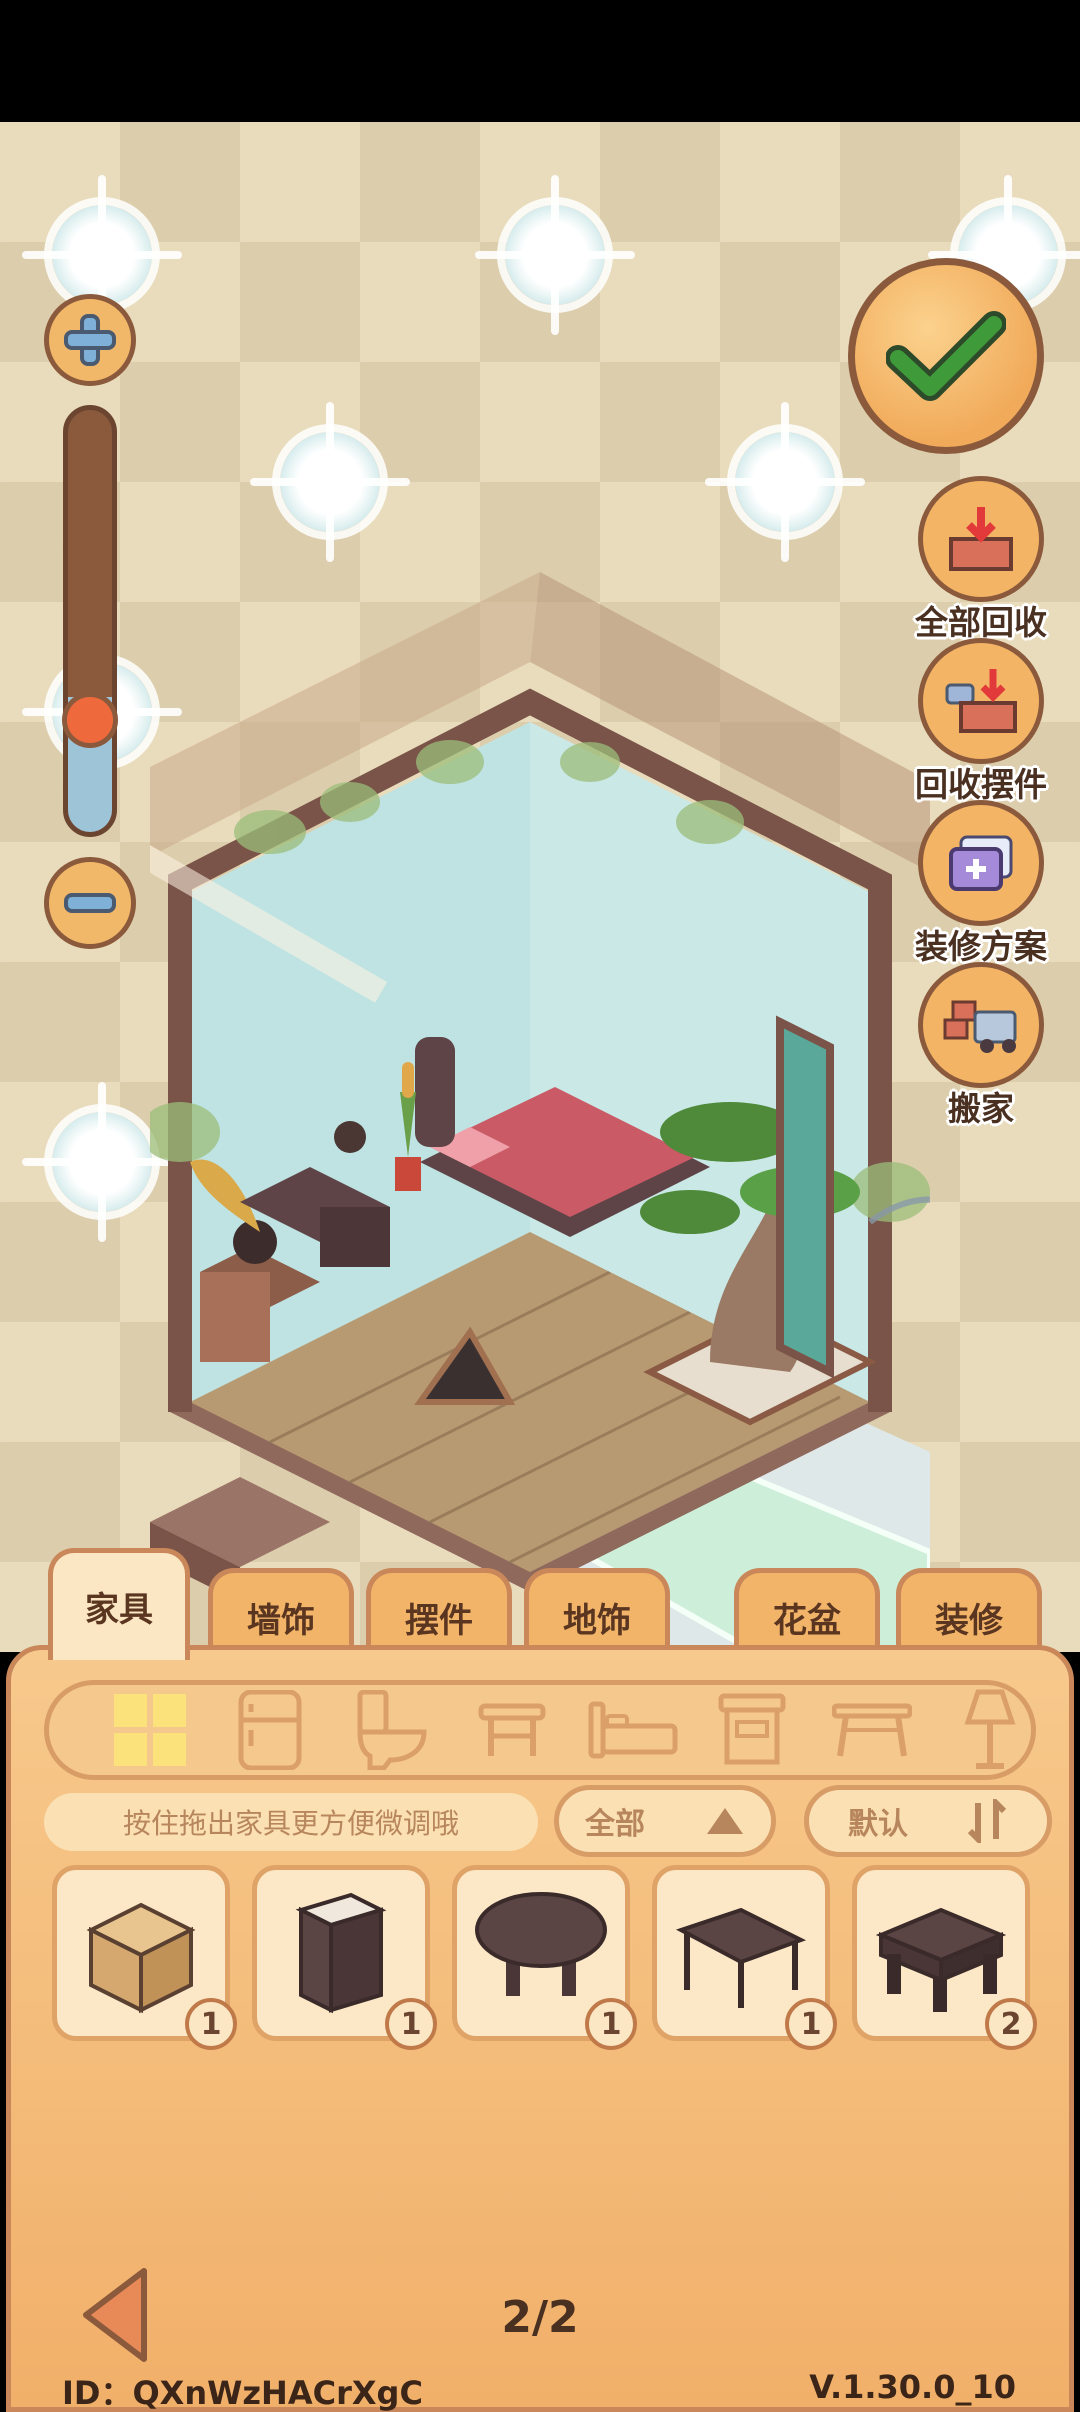  I want to click on item-square-stool: 2, so click(944, 1957).